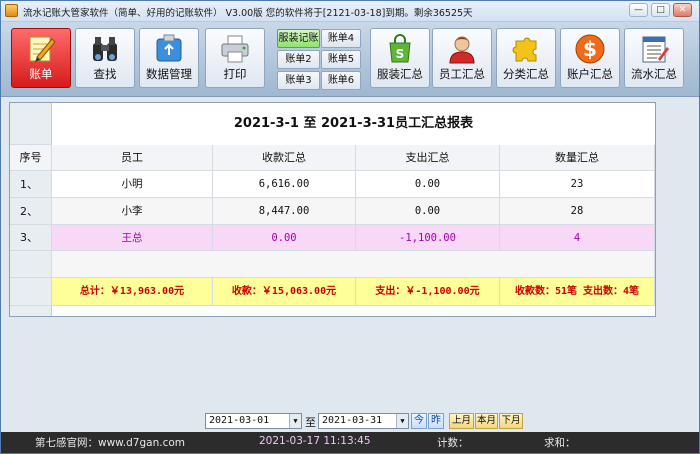 The height and width of the screenshot is (454, 700). Describe the element at coordinates (461, 421) in the screenshot. I see `last-month-button: 上月` at that location.